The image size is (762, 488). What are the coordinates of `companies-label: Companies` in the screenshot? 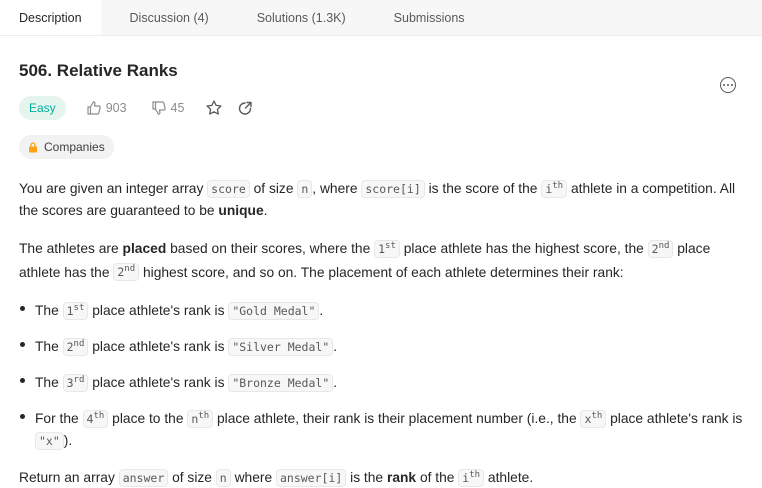 It's located at (74, 147).